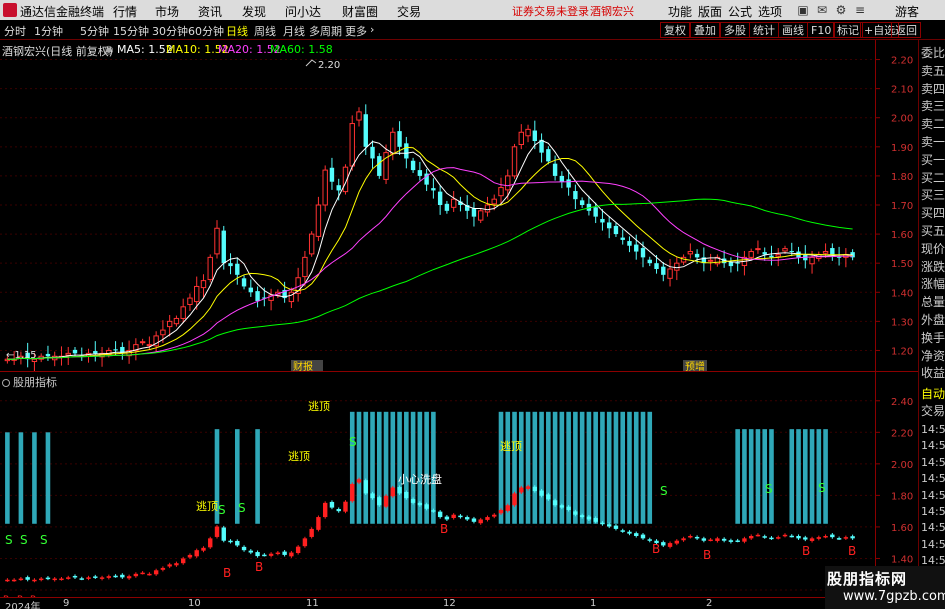 The image size is (945, 609). I want to click on price-tick-label: 1.60, so click(902, 235).